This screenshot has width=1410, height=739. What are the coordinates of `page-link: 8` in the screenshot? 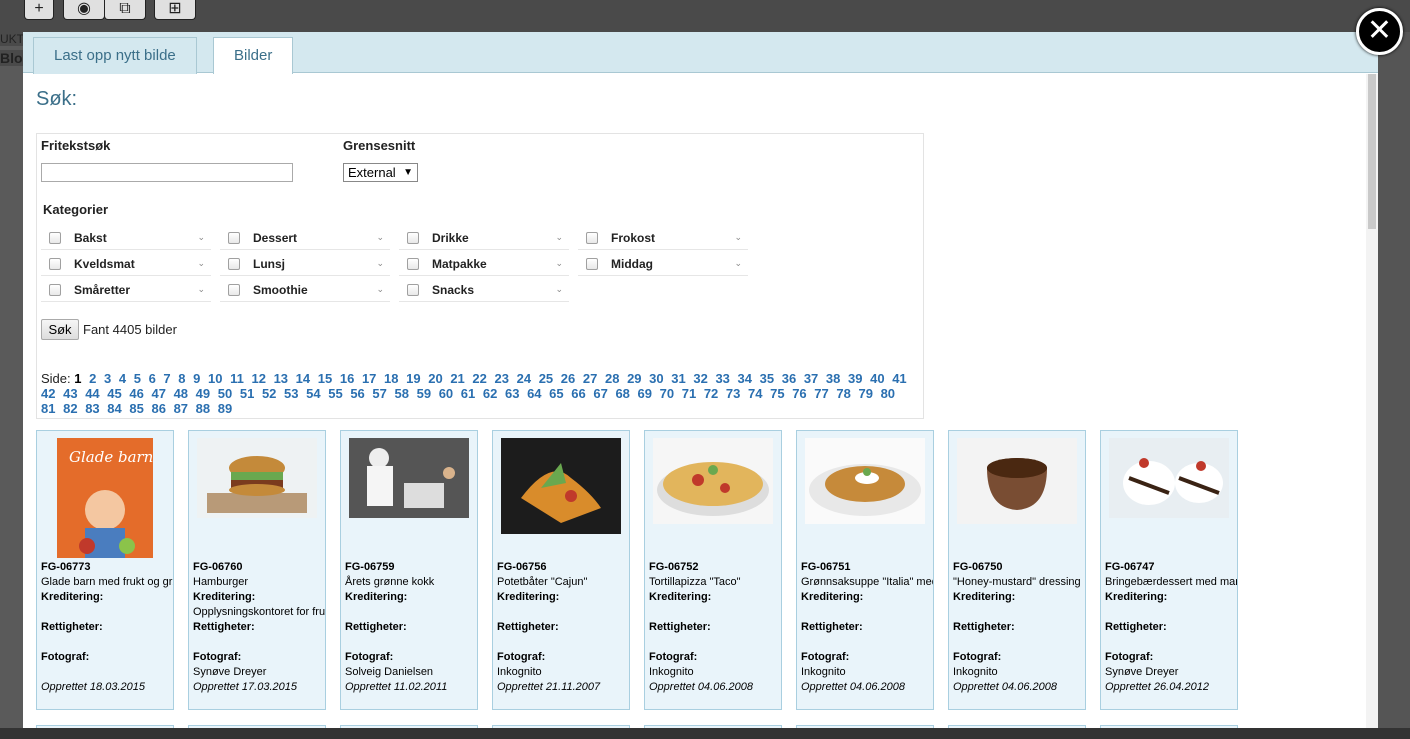 It's located at (181, 378).